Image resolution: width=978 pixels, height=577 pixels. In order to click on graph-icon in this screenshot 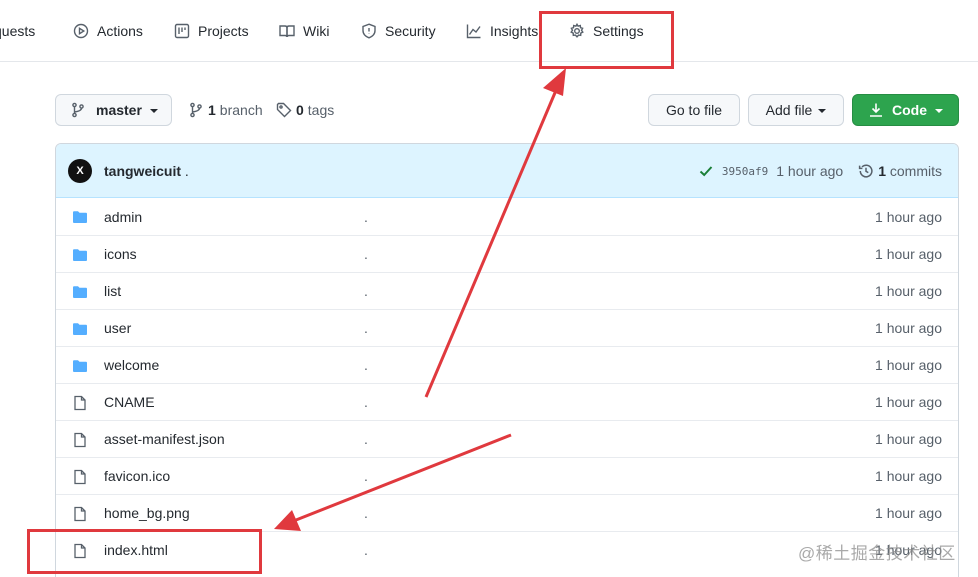, I will do `click(473, 31)`.